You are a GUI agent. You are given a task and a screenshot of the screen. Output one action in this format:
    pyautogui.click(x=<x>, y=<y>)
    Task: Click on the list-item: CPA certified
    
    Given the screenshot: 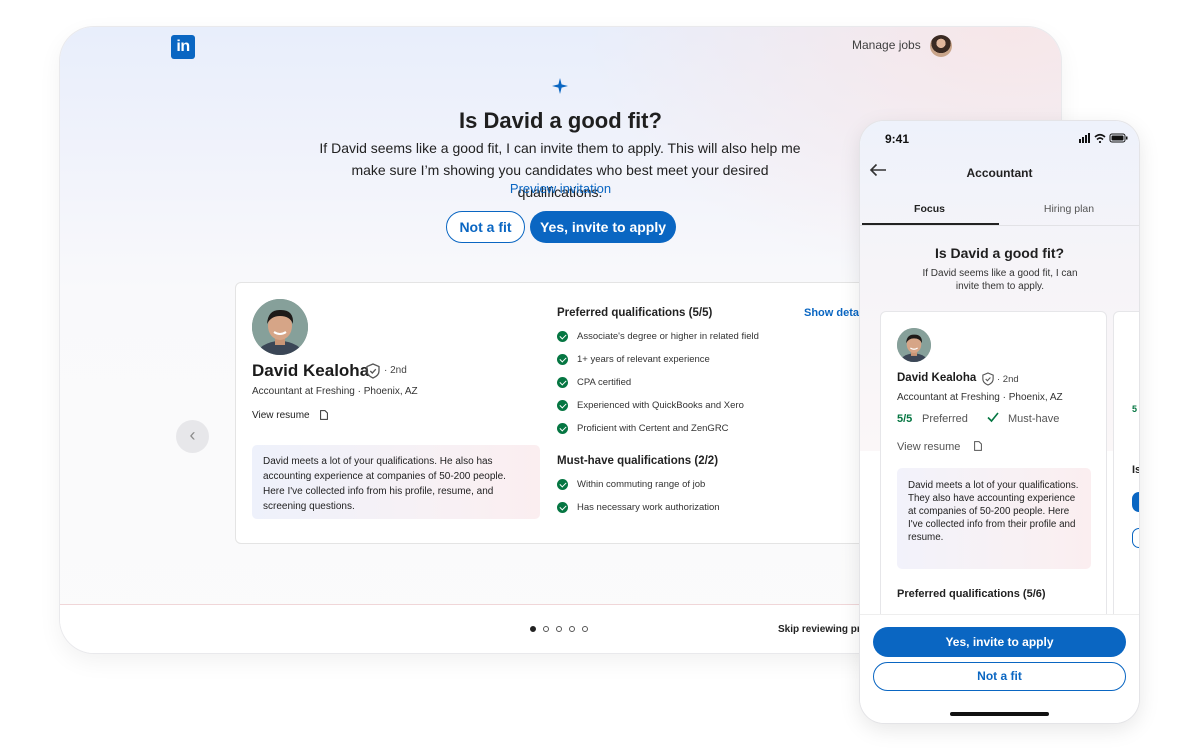 What is the action you would take?
    pyautogui.click(x=658, y=388)
    